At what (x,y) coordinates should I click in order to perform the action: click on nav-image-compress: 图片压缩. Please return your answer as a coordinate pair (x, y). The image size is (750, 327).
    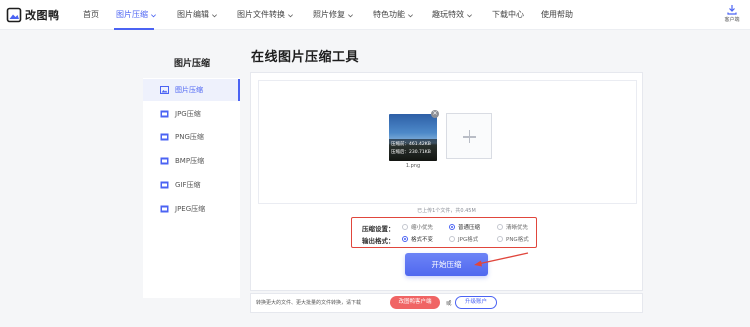
    Looking at the image, I should click on (136, 15).